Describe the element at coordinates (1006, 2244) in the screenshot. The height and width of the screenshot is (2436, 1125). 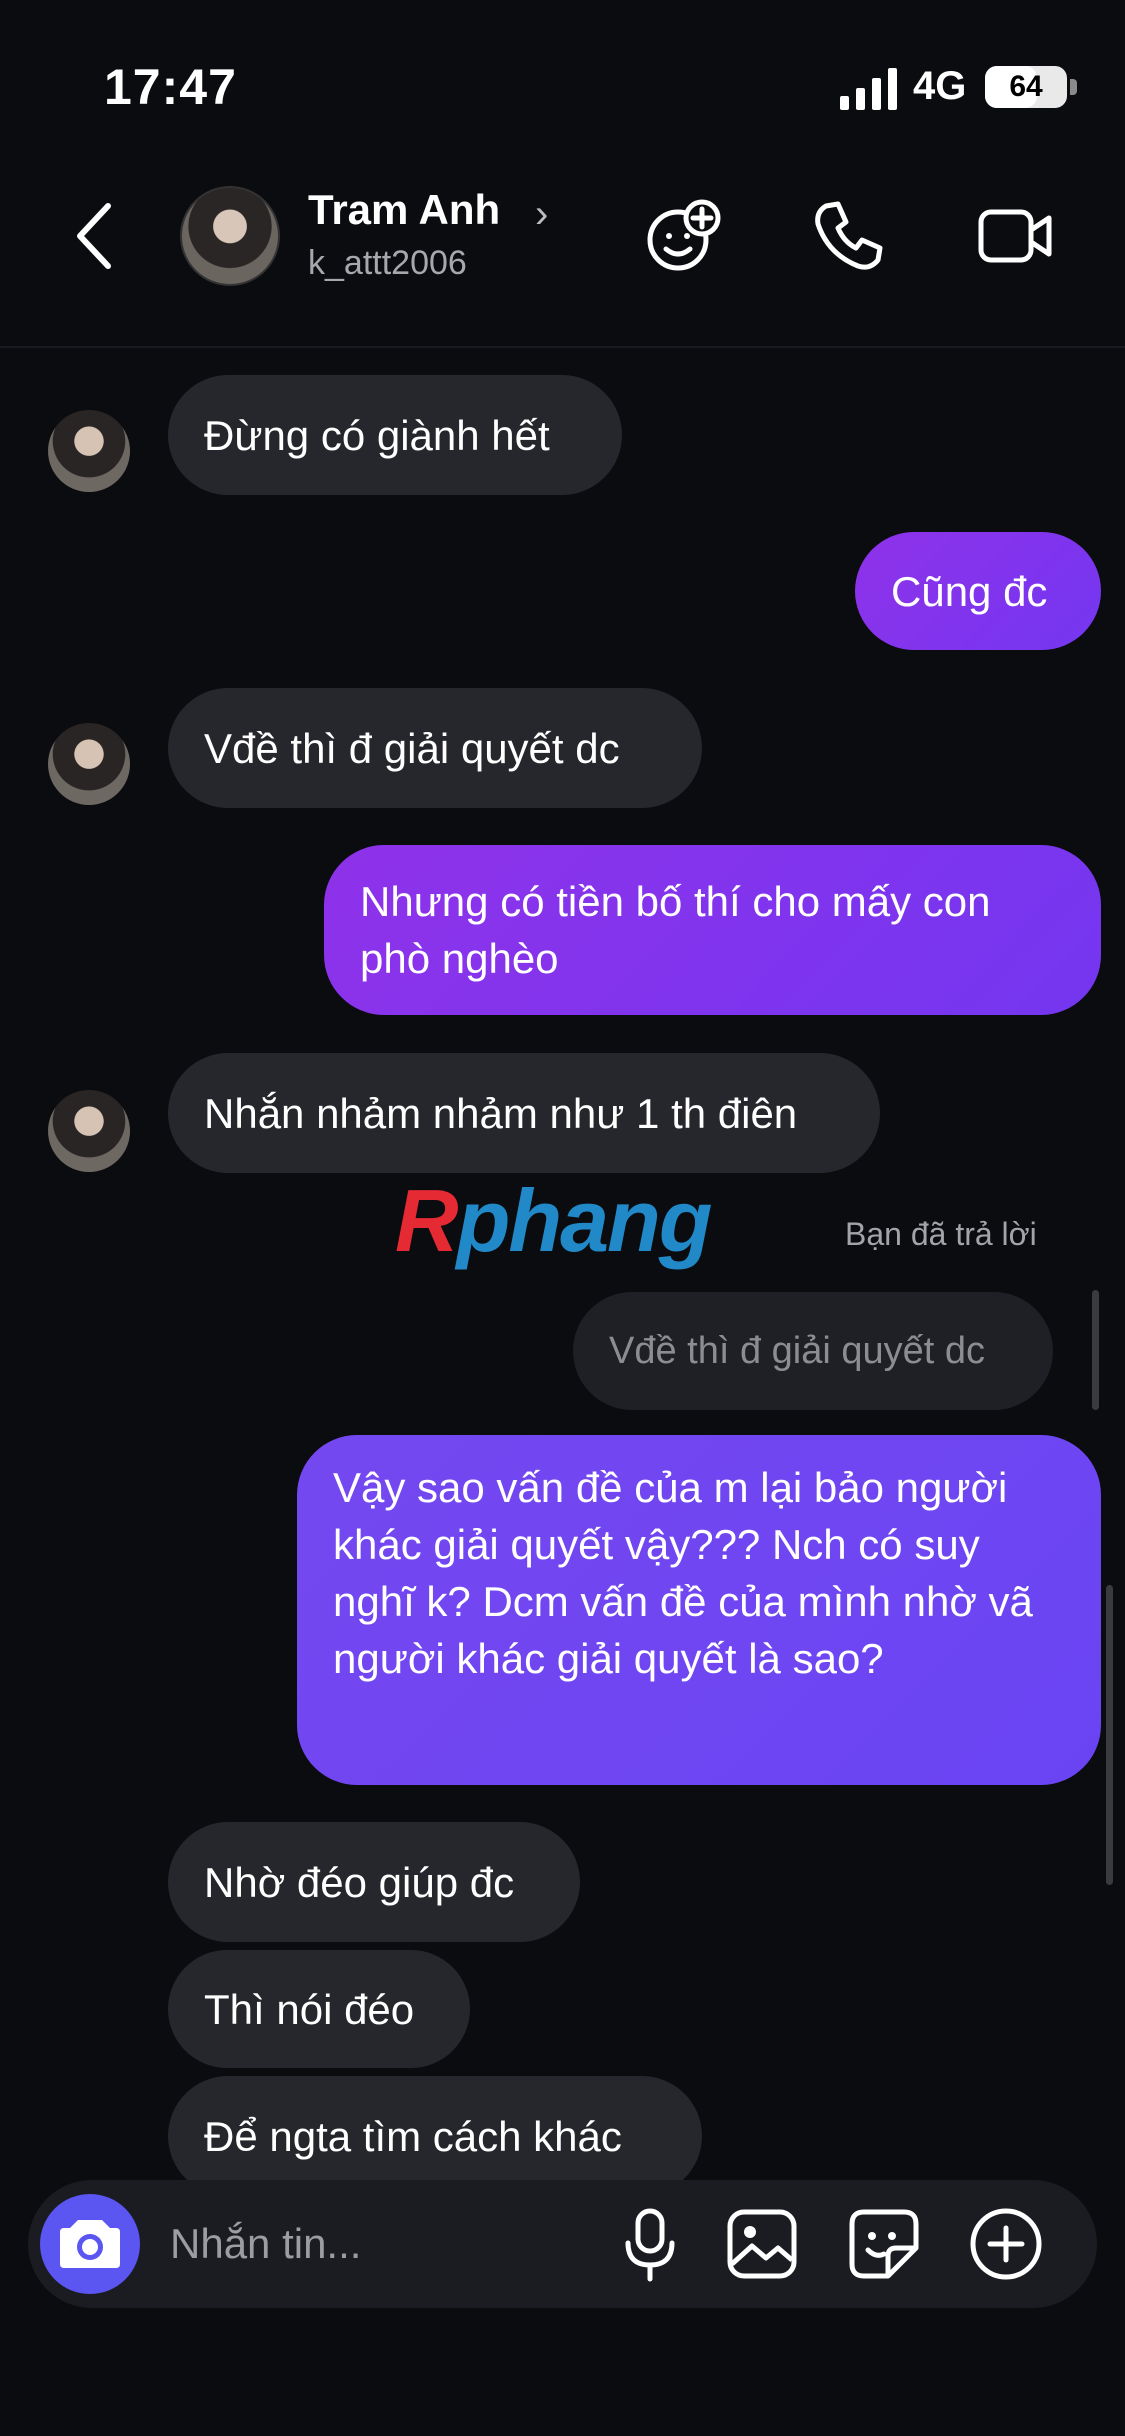
I see `add-icon` at that location.